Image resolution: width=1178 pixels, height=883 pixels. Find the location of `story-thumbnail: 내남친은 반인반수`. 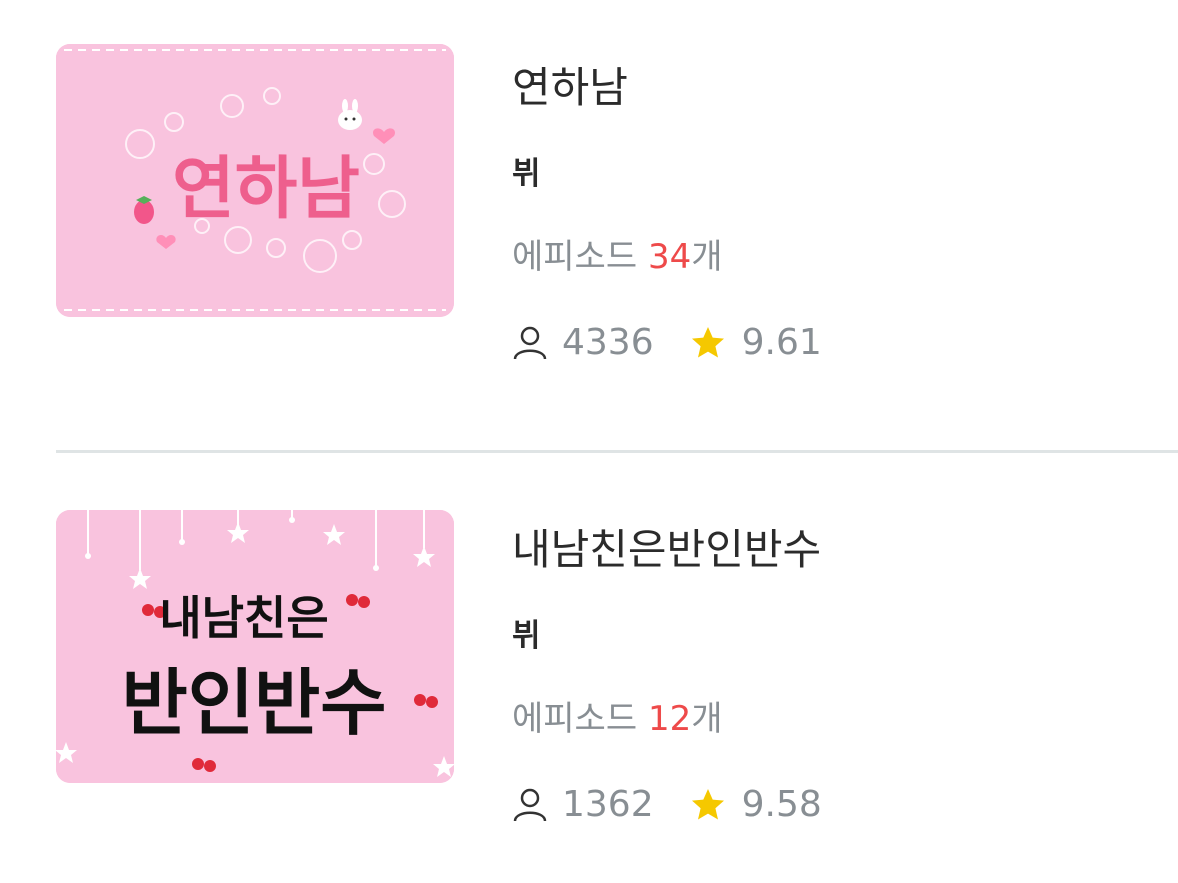

story-thumbnail: 내남친은 반인반수 is located at coordinates (255, 646).